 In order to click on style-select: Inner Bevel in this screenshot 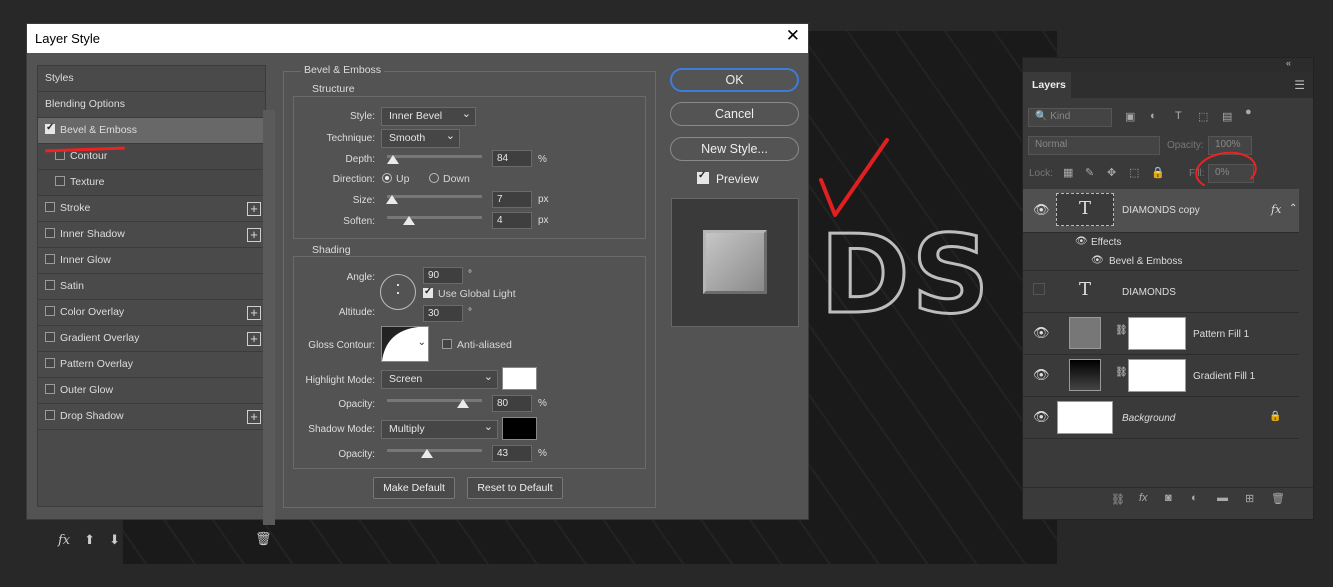, I will do `click(428, 116)`.